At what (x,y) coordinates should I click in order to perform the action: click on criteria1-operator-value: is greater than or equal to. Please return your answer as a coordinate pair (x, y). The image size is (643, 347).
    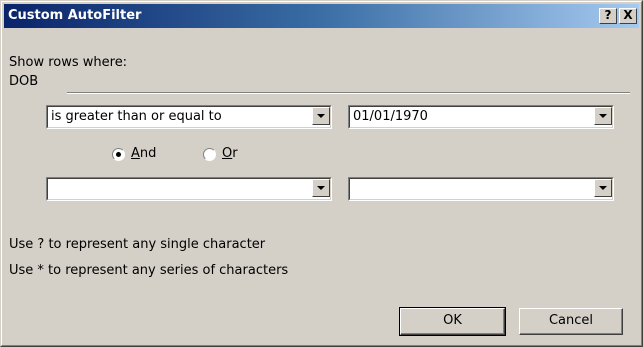
    Looking at the image, I should click on (136, 116).